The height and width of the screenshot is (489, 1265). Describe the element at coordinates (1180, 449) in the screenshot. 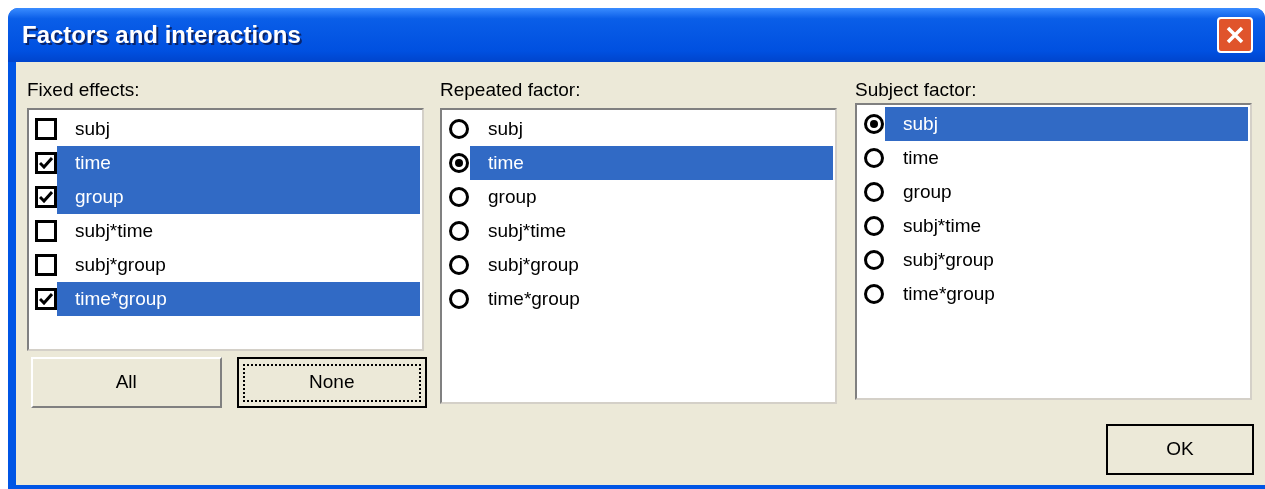

I see `ok-button: OK` at that location.